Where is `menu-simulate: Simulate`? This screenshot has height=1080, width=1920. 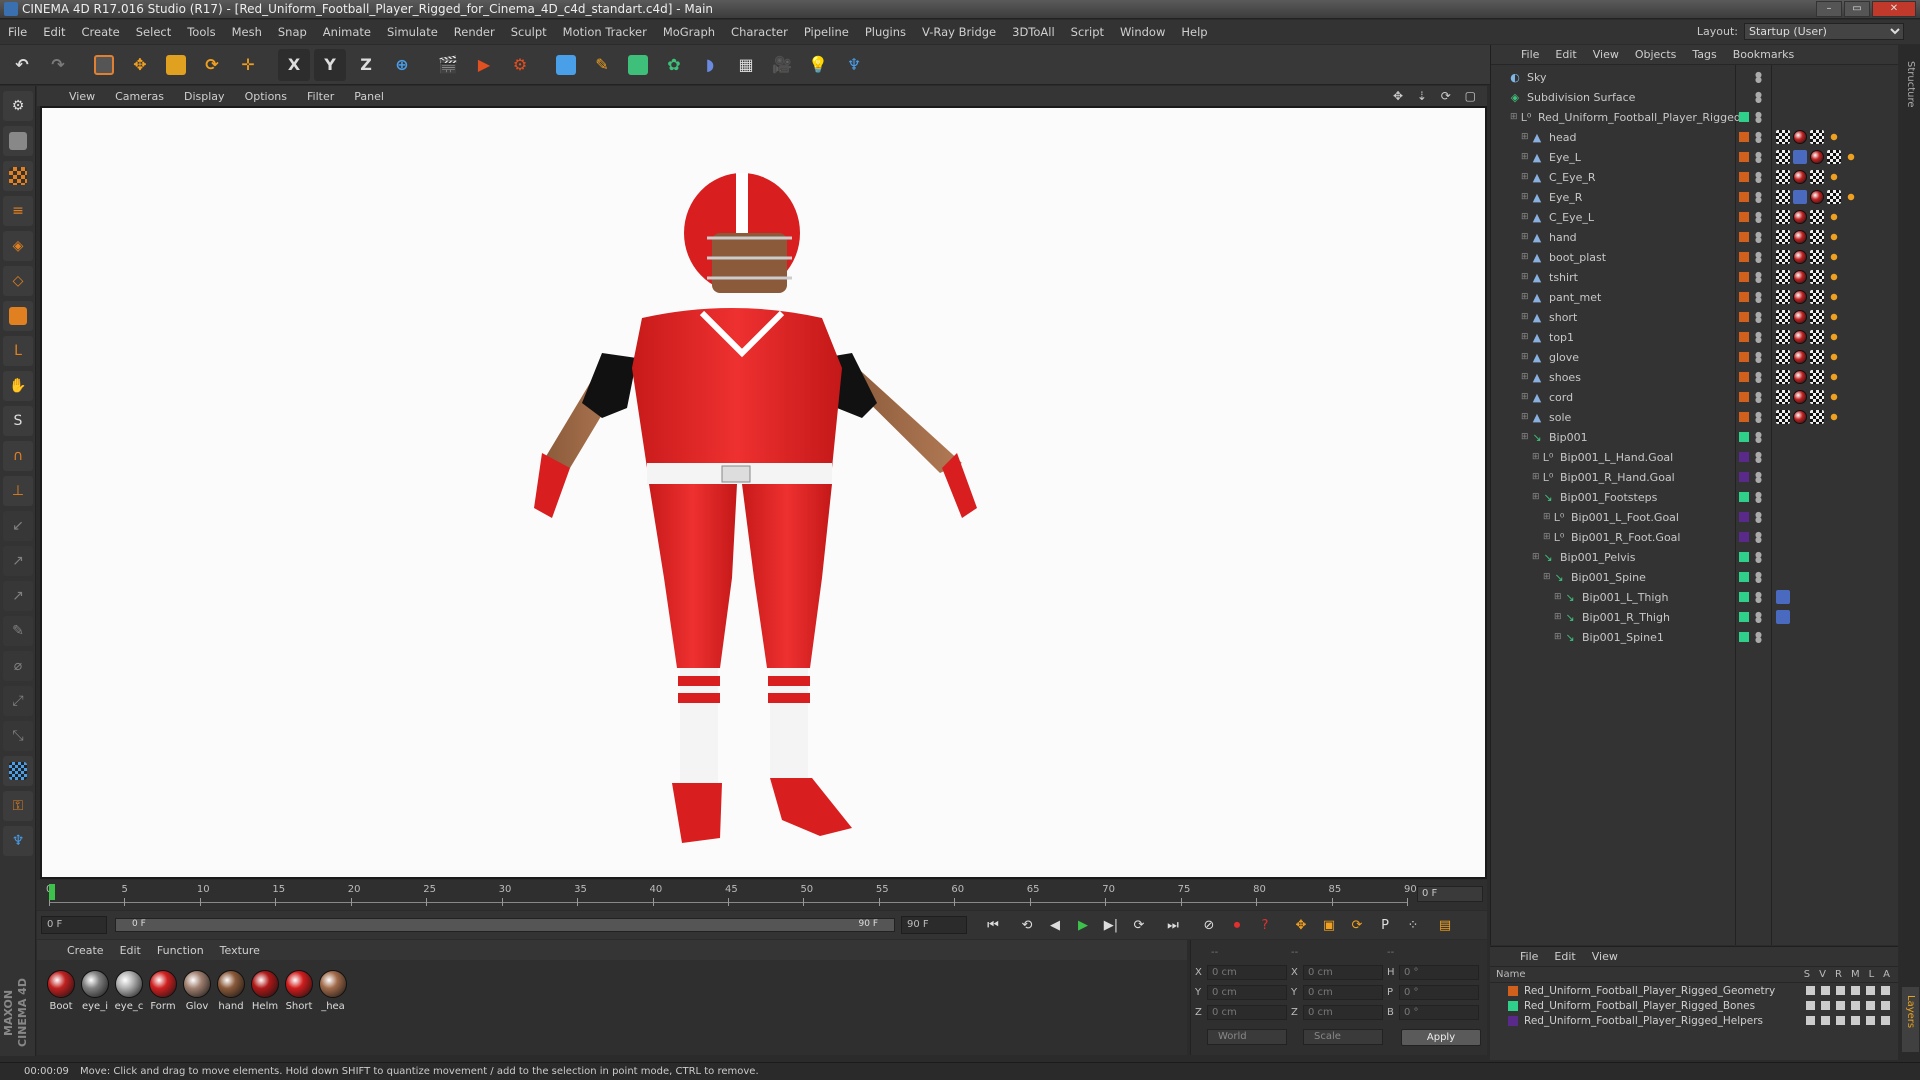 menu-simulate: Simulate is located at coordinates (412, 32).